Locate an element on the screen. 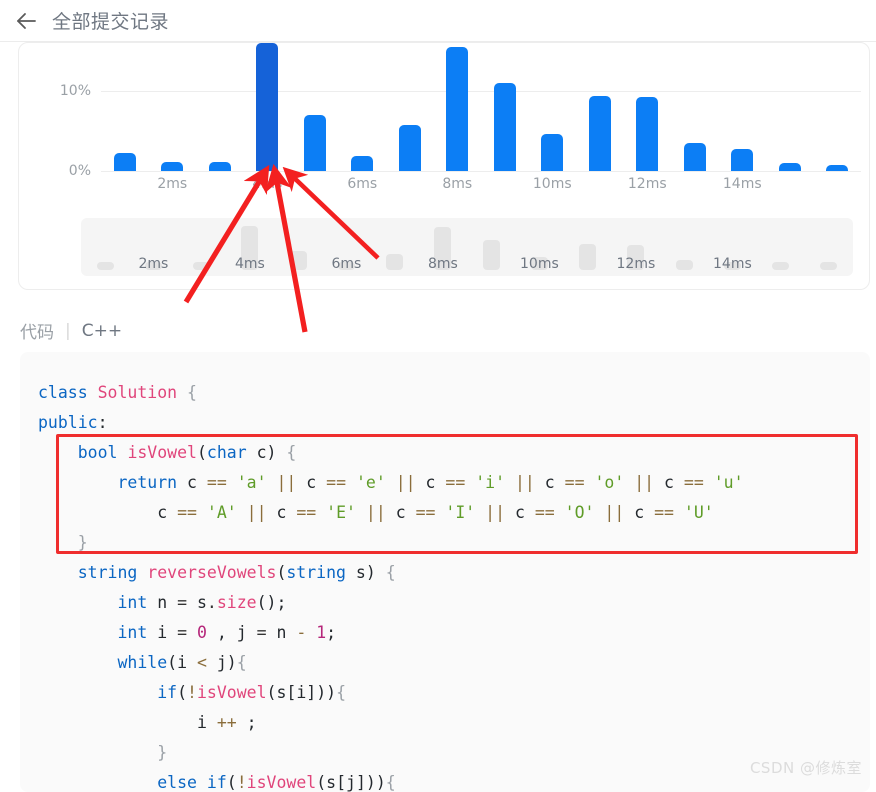  x-axis-tick-label: 4ms is located at coordinates (267, 184).